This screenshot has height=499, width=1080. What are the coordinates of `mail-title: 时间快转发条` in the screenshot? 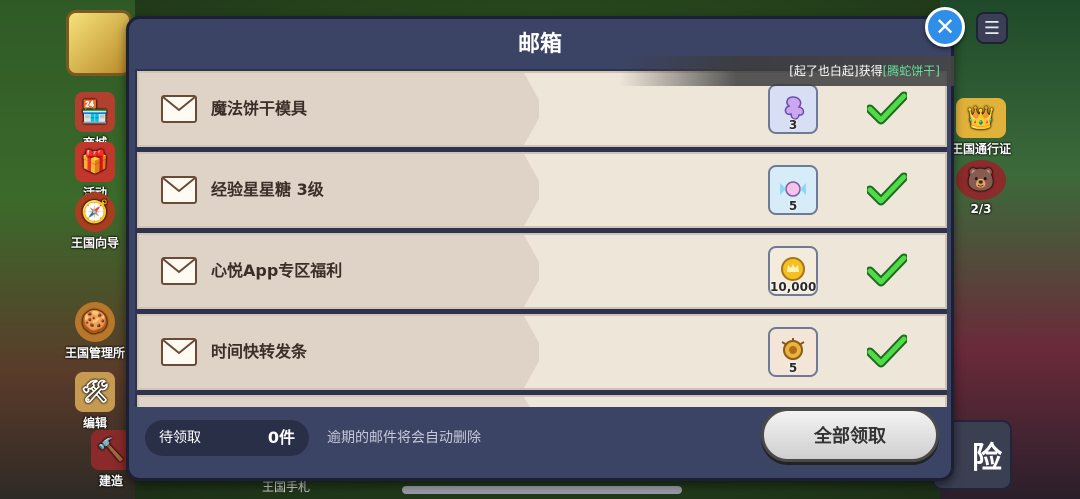 It's located at (259, 351).